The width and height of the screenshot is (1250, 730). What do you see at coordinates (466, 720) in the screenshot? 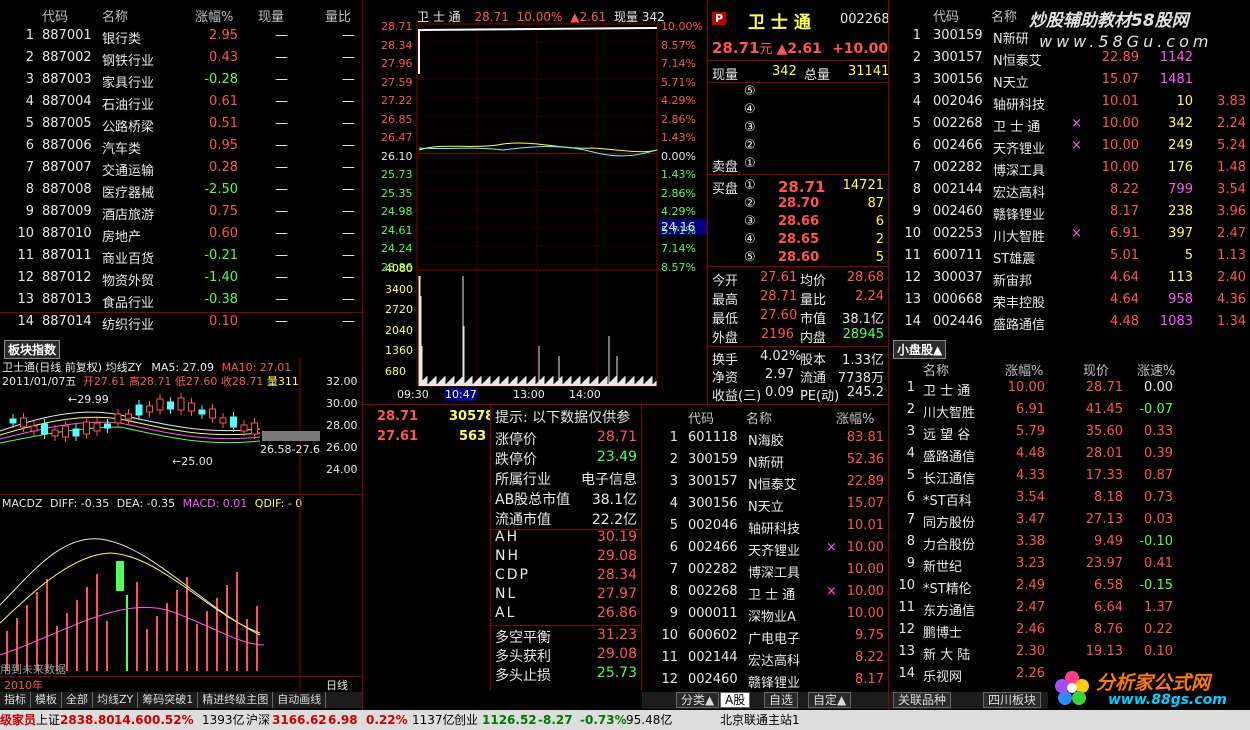
I see `cy-label: 创业` at bounding box center [466, 720].